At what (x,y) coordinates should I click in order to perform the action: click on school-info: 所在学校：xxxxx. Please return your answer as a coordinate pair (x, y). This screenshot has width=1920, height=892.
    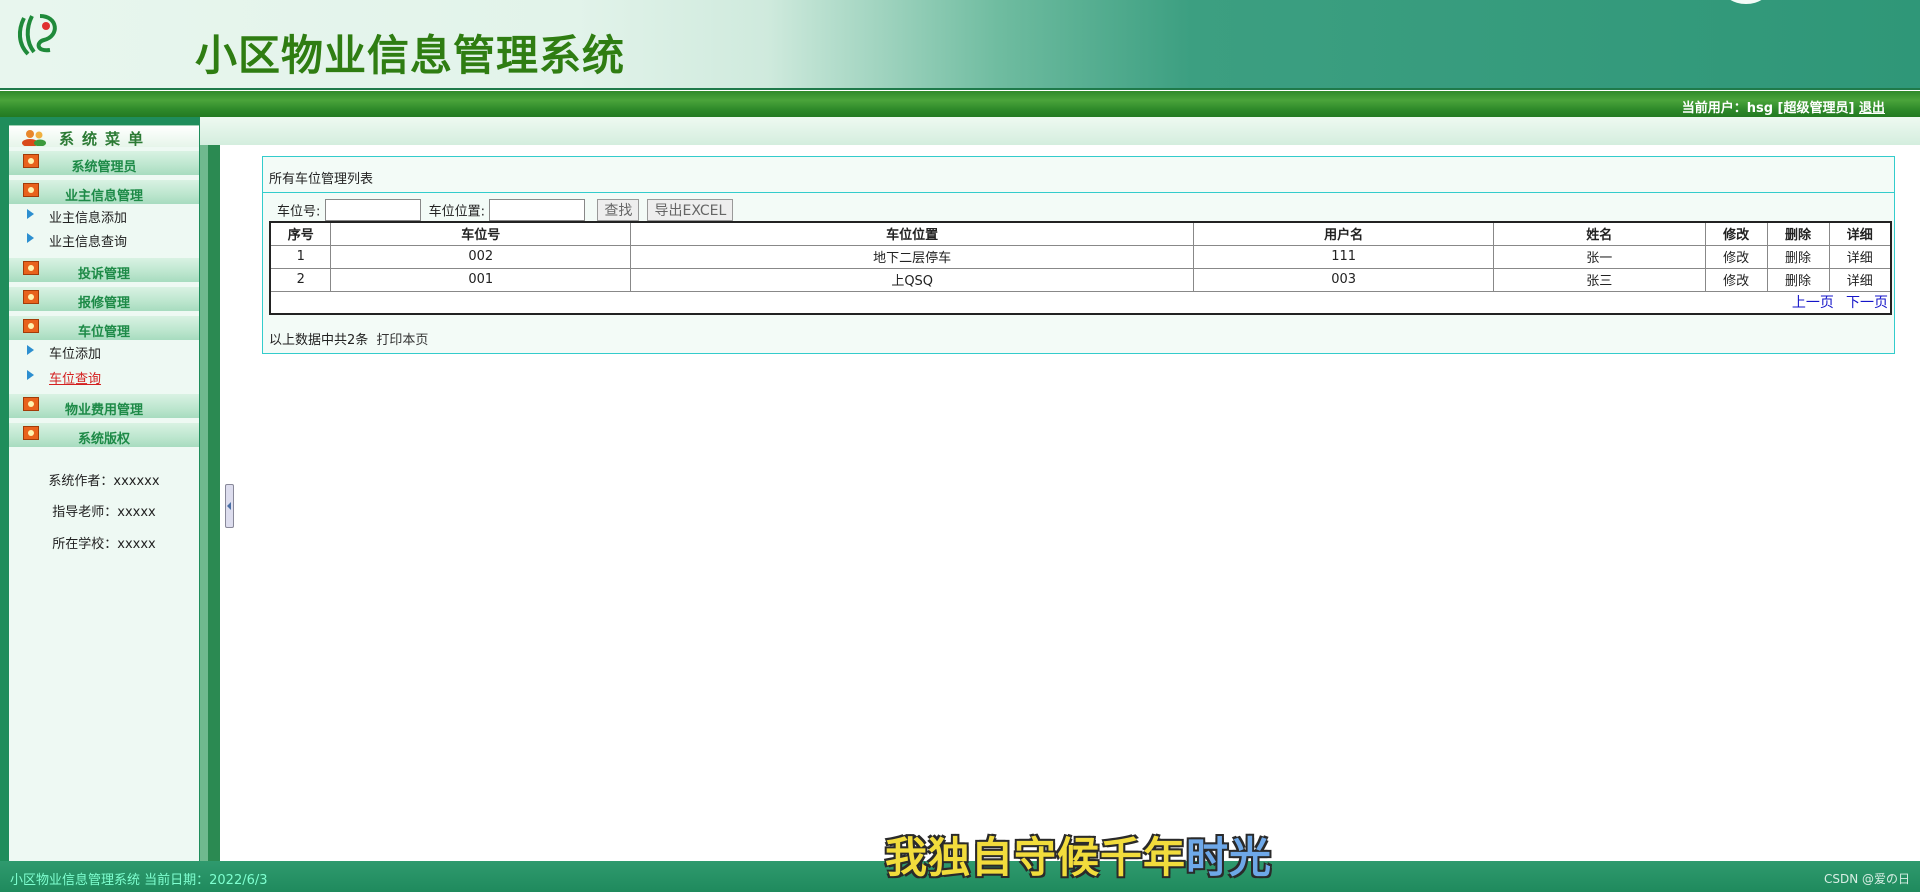
    Looking at the image, I should click on (104, 544).